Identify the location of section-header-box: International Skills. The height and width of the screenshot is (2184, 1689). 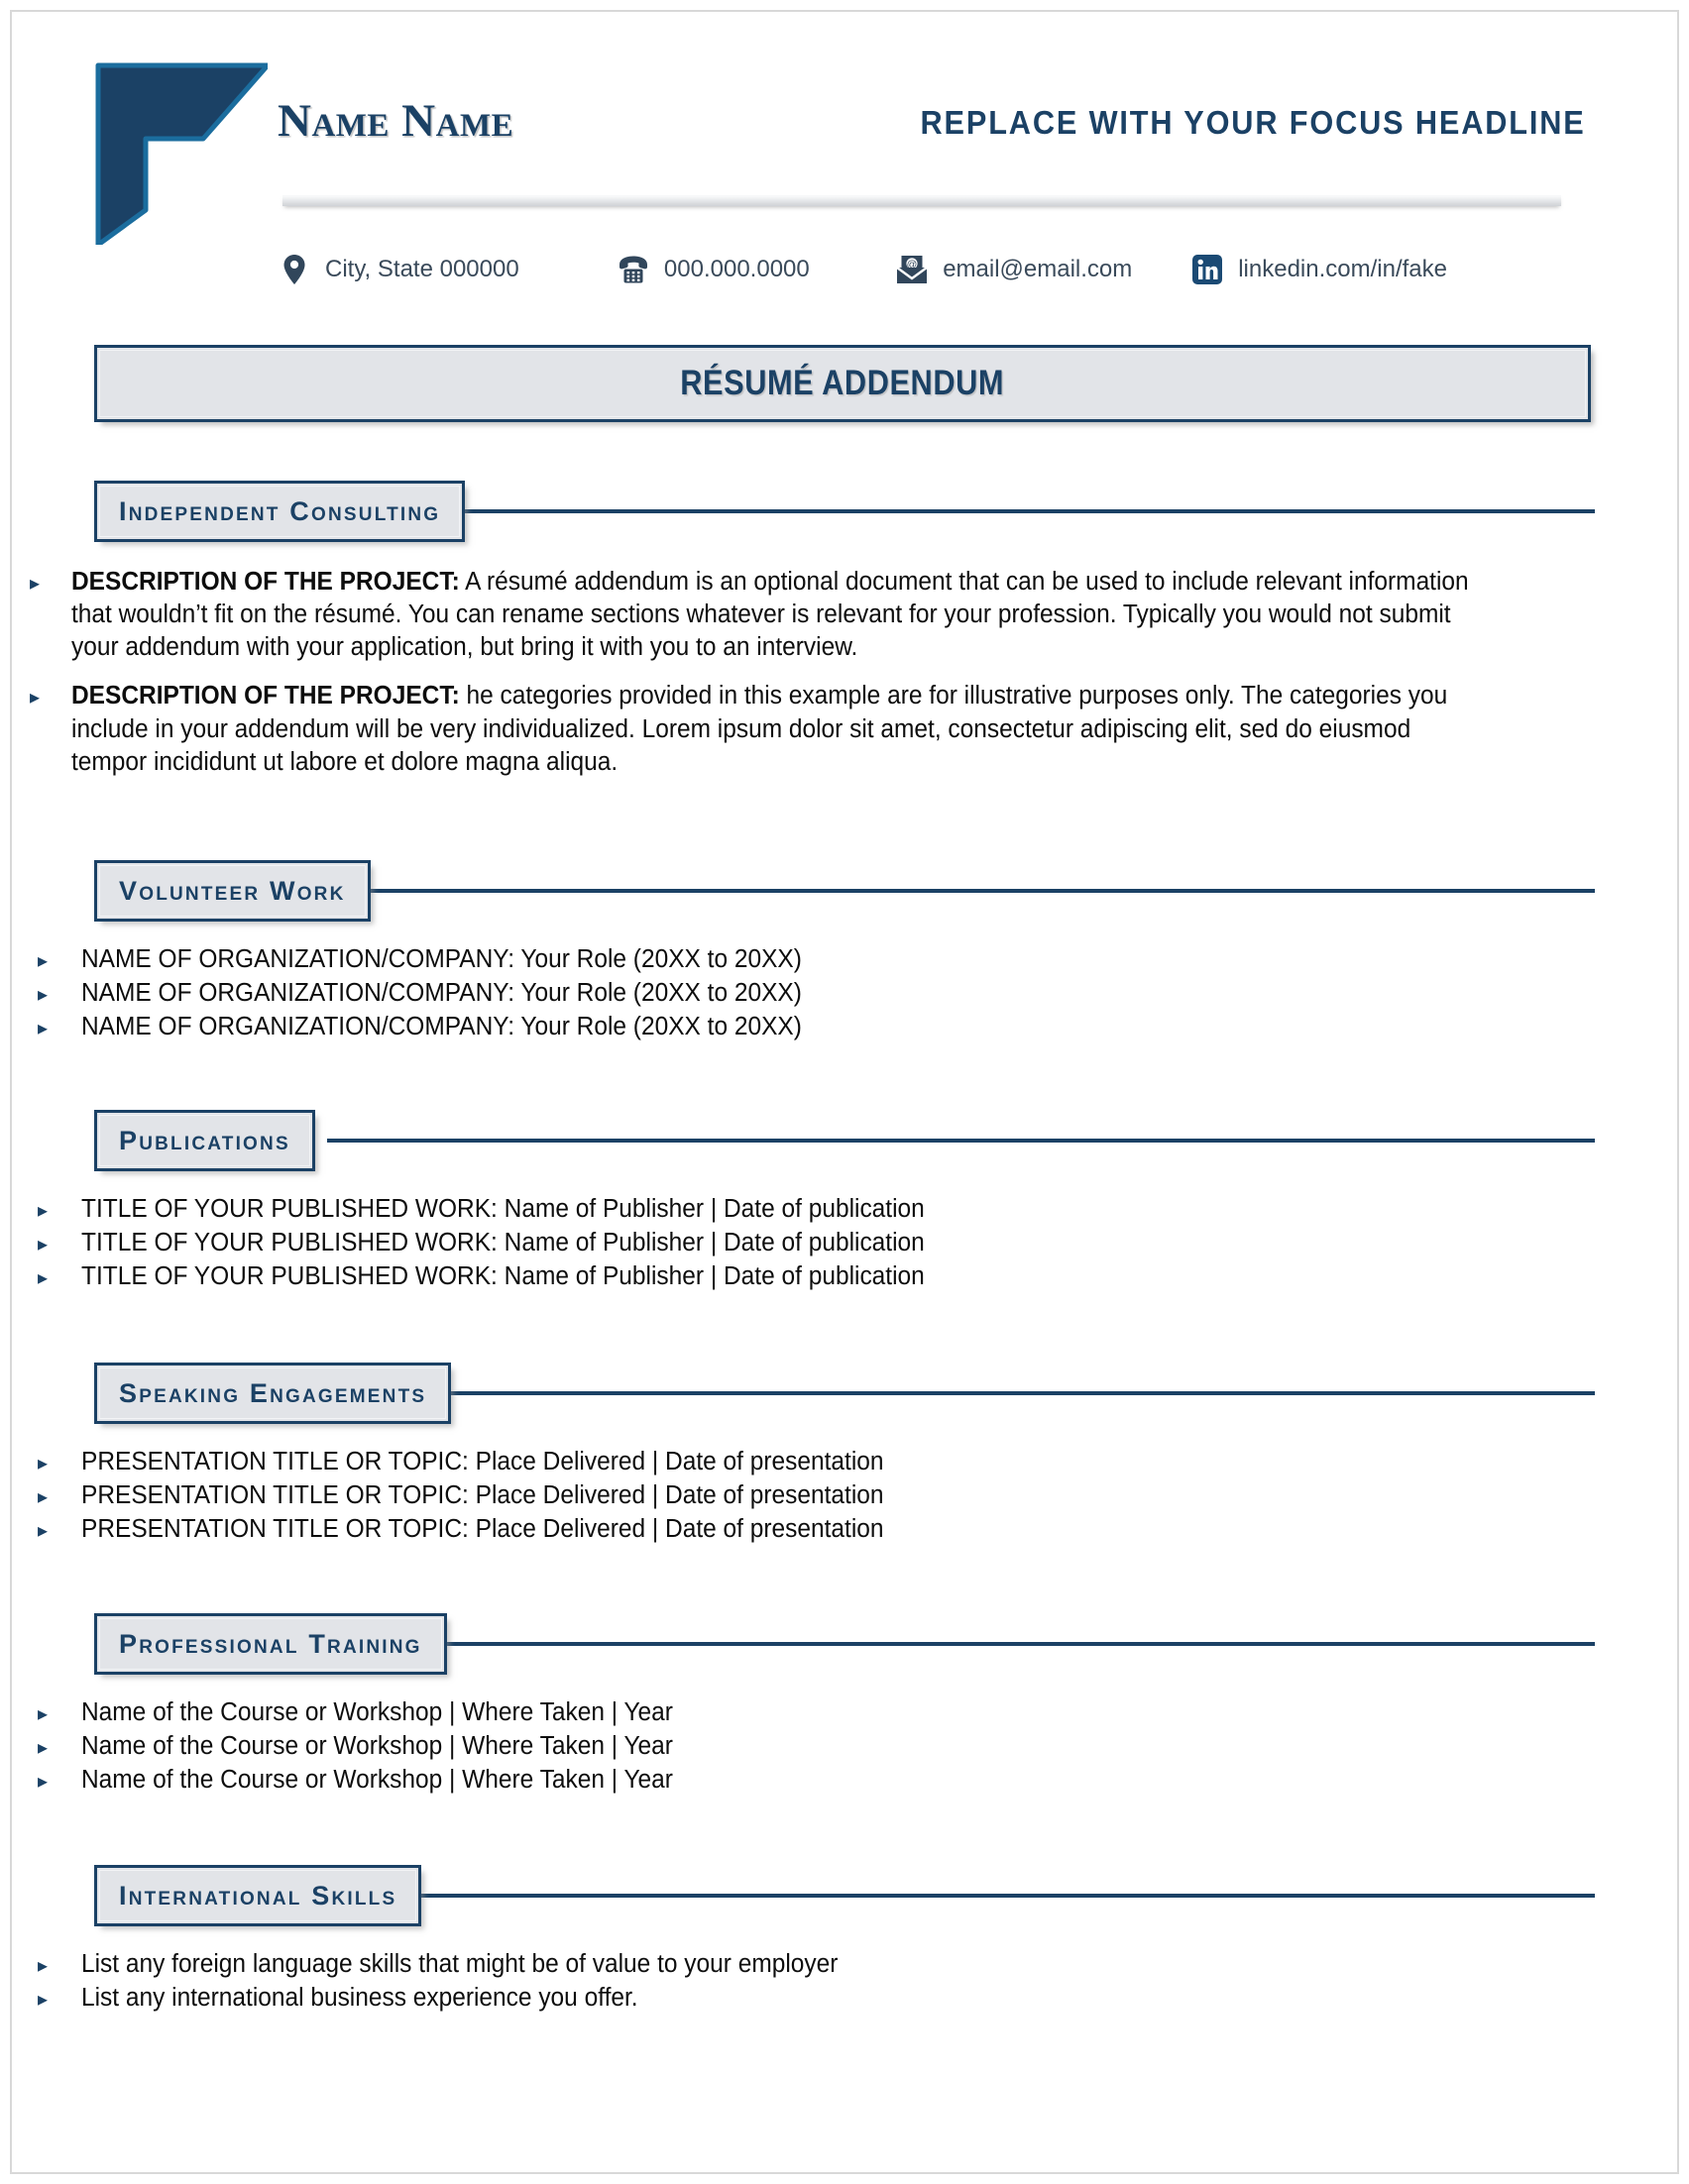
(258, 1895).